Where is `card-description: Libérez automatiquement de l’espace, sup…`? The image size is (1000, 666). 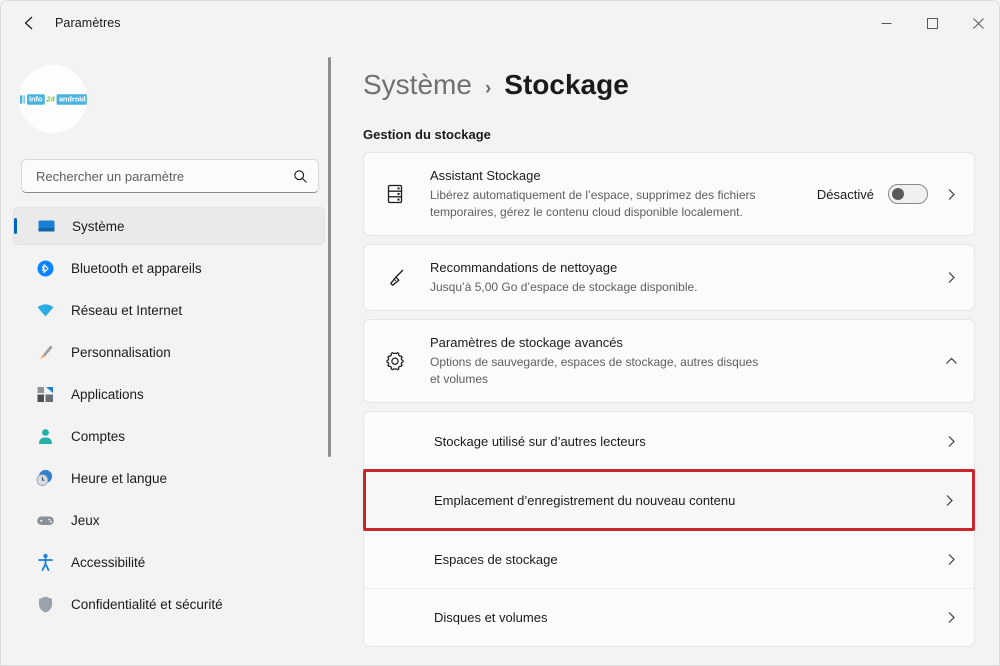 card-description: Libérez automatiquement de l’espace, sup… is located at coordinates (593, 203).